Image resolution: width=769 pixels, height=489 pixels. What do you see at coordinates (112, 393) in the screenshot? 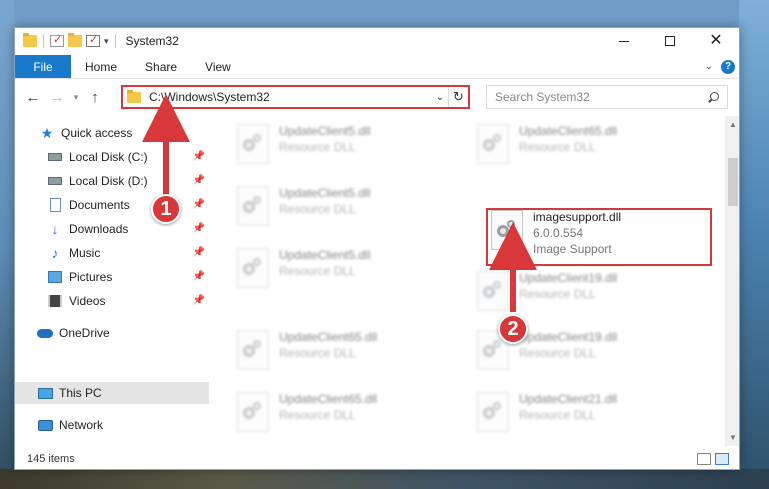
I see `sidebar-item-this-pc: This PC` at bounding box center [112, 393].